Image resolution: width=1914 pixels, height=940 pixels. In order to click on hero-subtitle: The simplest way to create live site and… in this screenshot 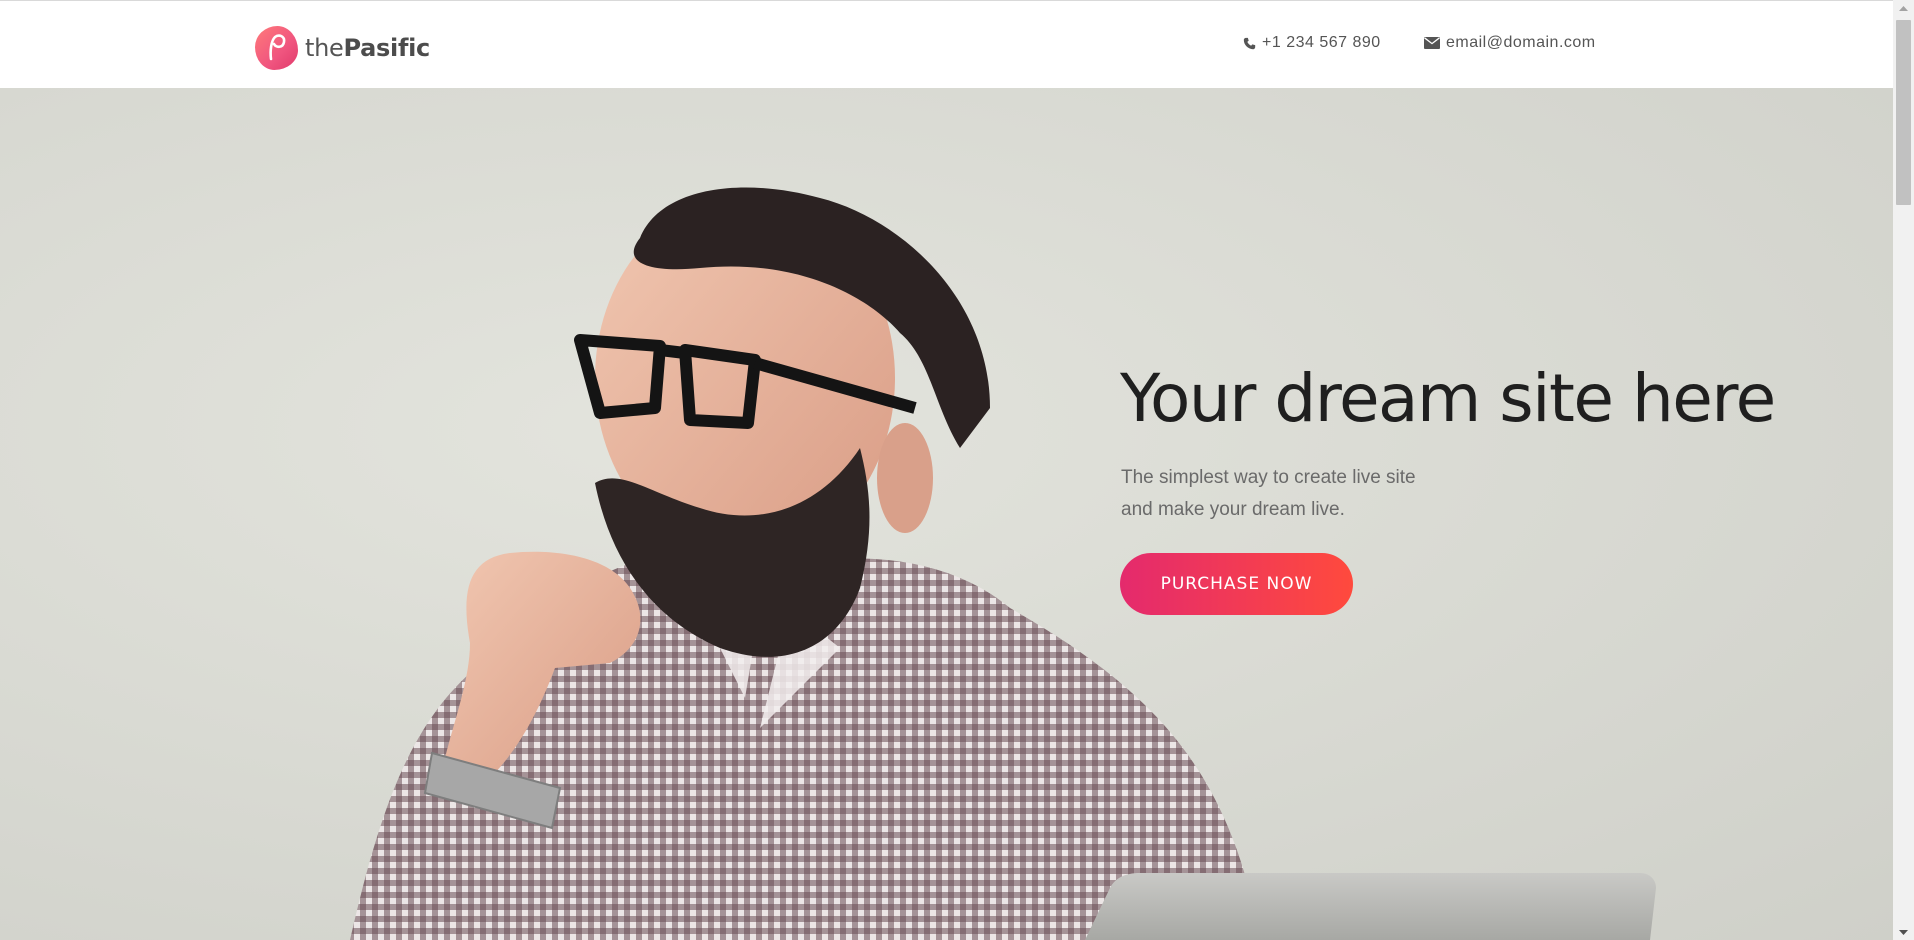, I will do `click(1301, 494)`.